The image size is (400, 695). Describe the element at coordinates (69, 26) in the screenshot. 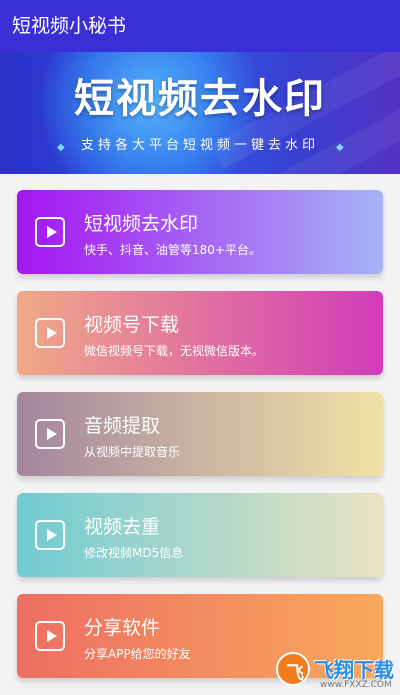

I see `app-title: 短视频小秘书` at that location.